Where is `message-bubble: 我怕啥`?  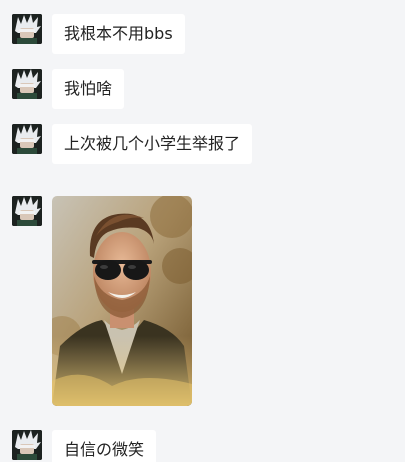
message-bubble: 我怕啥 is located at coordinates (88, 89).